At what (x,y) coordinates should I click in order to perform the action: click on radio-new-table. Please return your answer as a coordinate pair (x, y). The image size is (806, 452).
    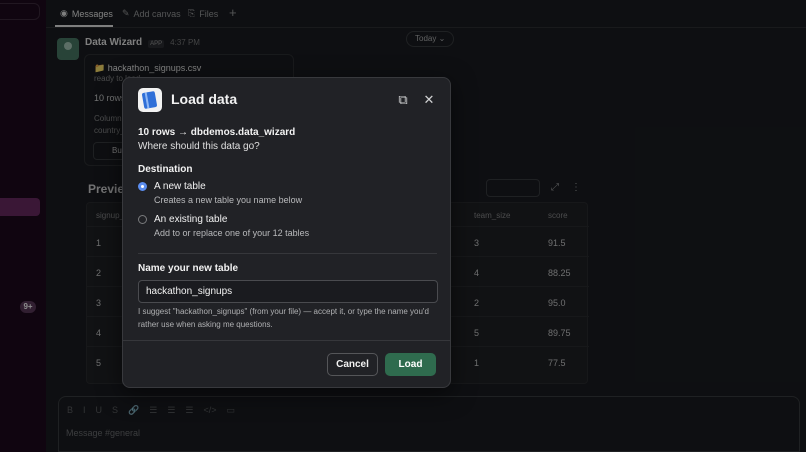
    Looking at the image, I should click on (142, 186).